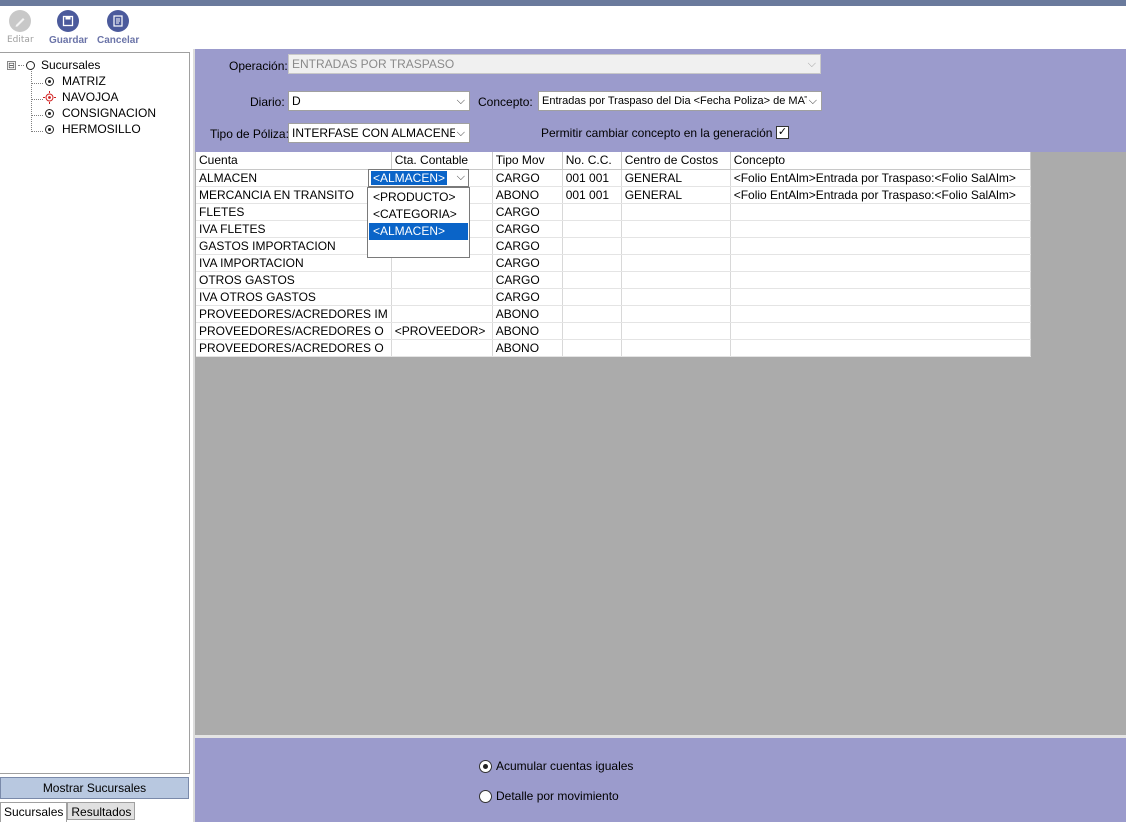 The width and height of the screenshot is (1126, 822). I want to click on cell-cuenta: PROVEEDORES/ACREDORES IM, so click(294, 314).